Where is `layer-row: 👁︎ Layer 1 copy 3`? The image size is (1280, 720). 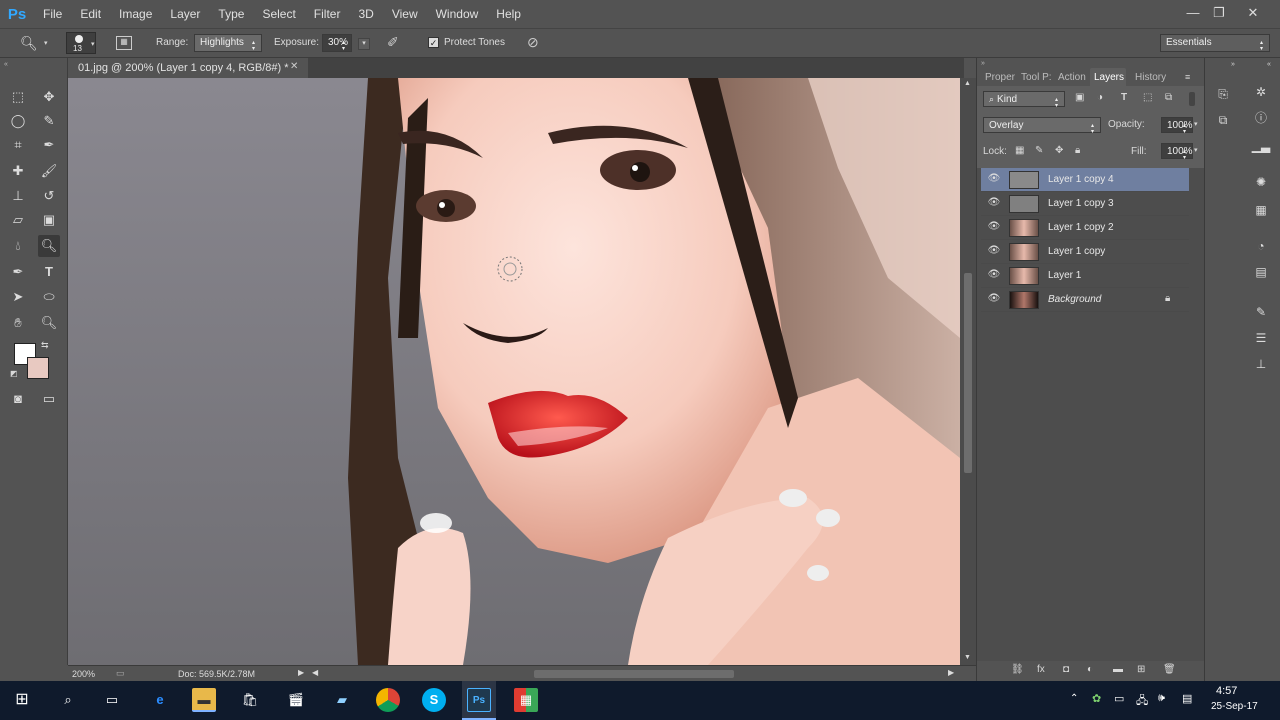 layer-row: 👁︎ Layer 1 copy 3 is located at coordinates (1085, 204).